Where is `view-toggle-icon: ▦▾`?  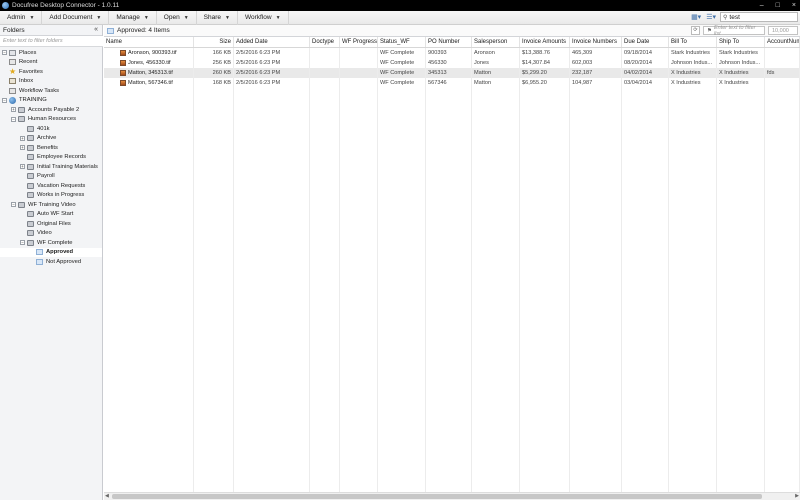 view-toggle-icon: ▦▾ is located at coordinates (696, 17).